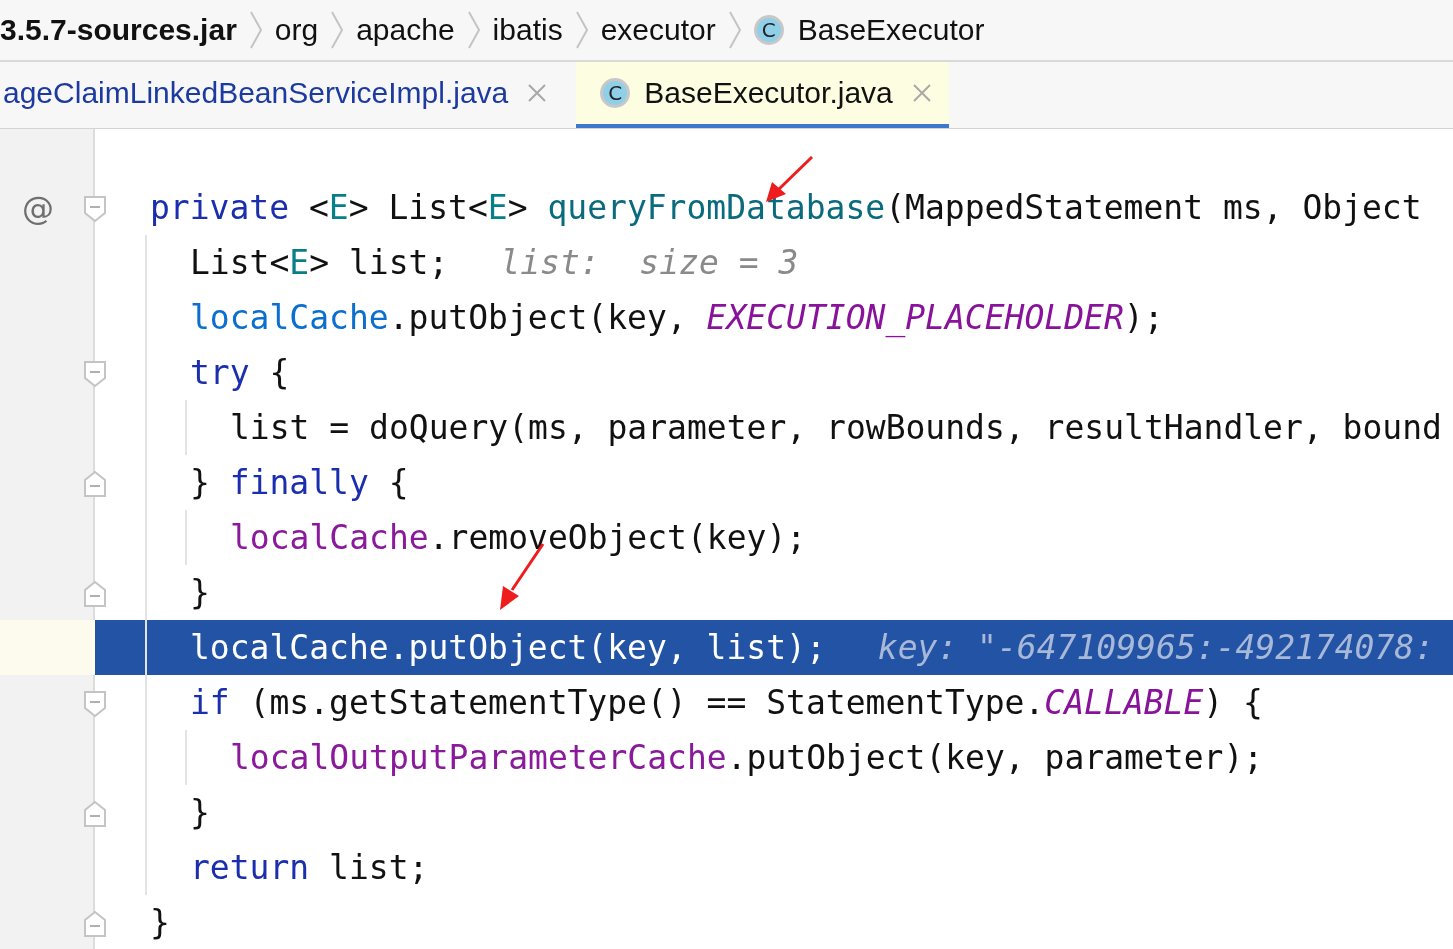  What do you see at coordinates (38, 207) in the screenshot?
I see `override-marker: @` at bounding box center [38, 207].